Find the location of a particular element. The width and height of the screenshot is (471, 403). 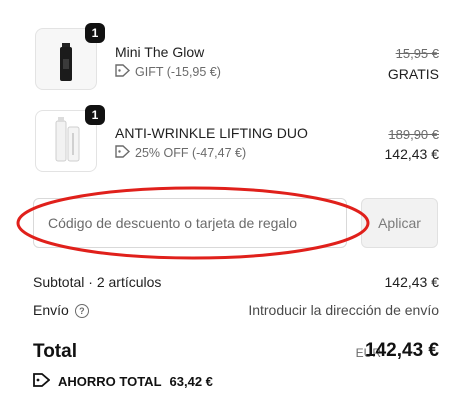

discount-text: GIFT (-15,95 €) is located at coordinates (178, 72).